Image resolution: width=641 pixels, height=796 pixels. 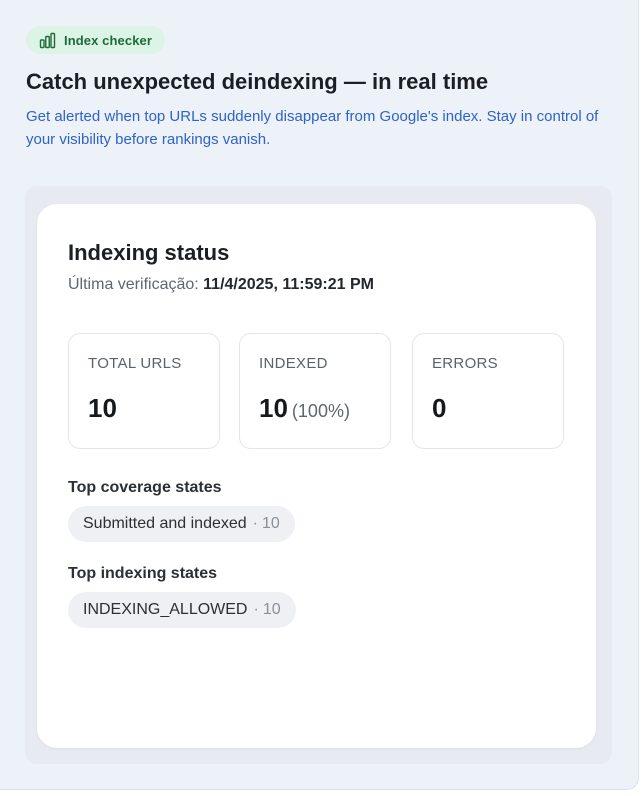 I want to click on coverage-state-chip: Submitted and indexed · 10, so click(x=181, y=524).